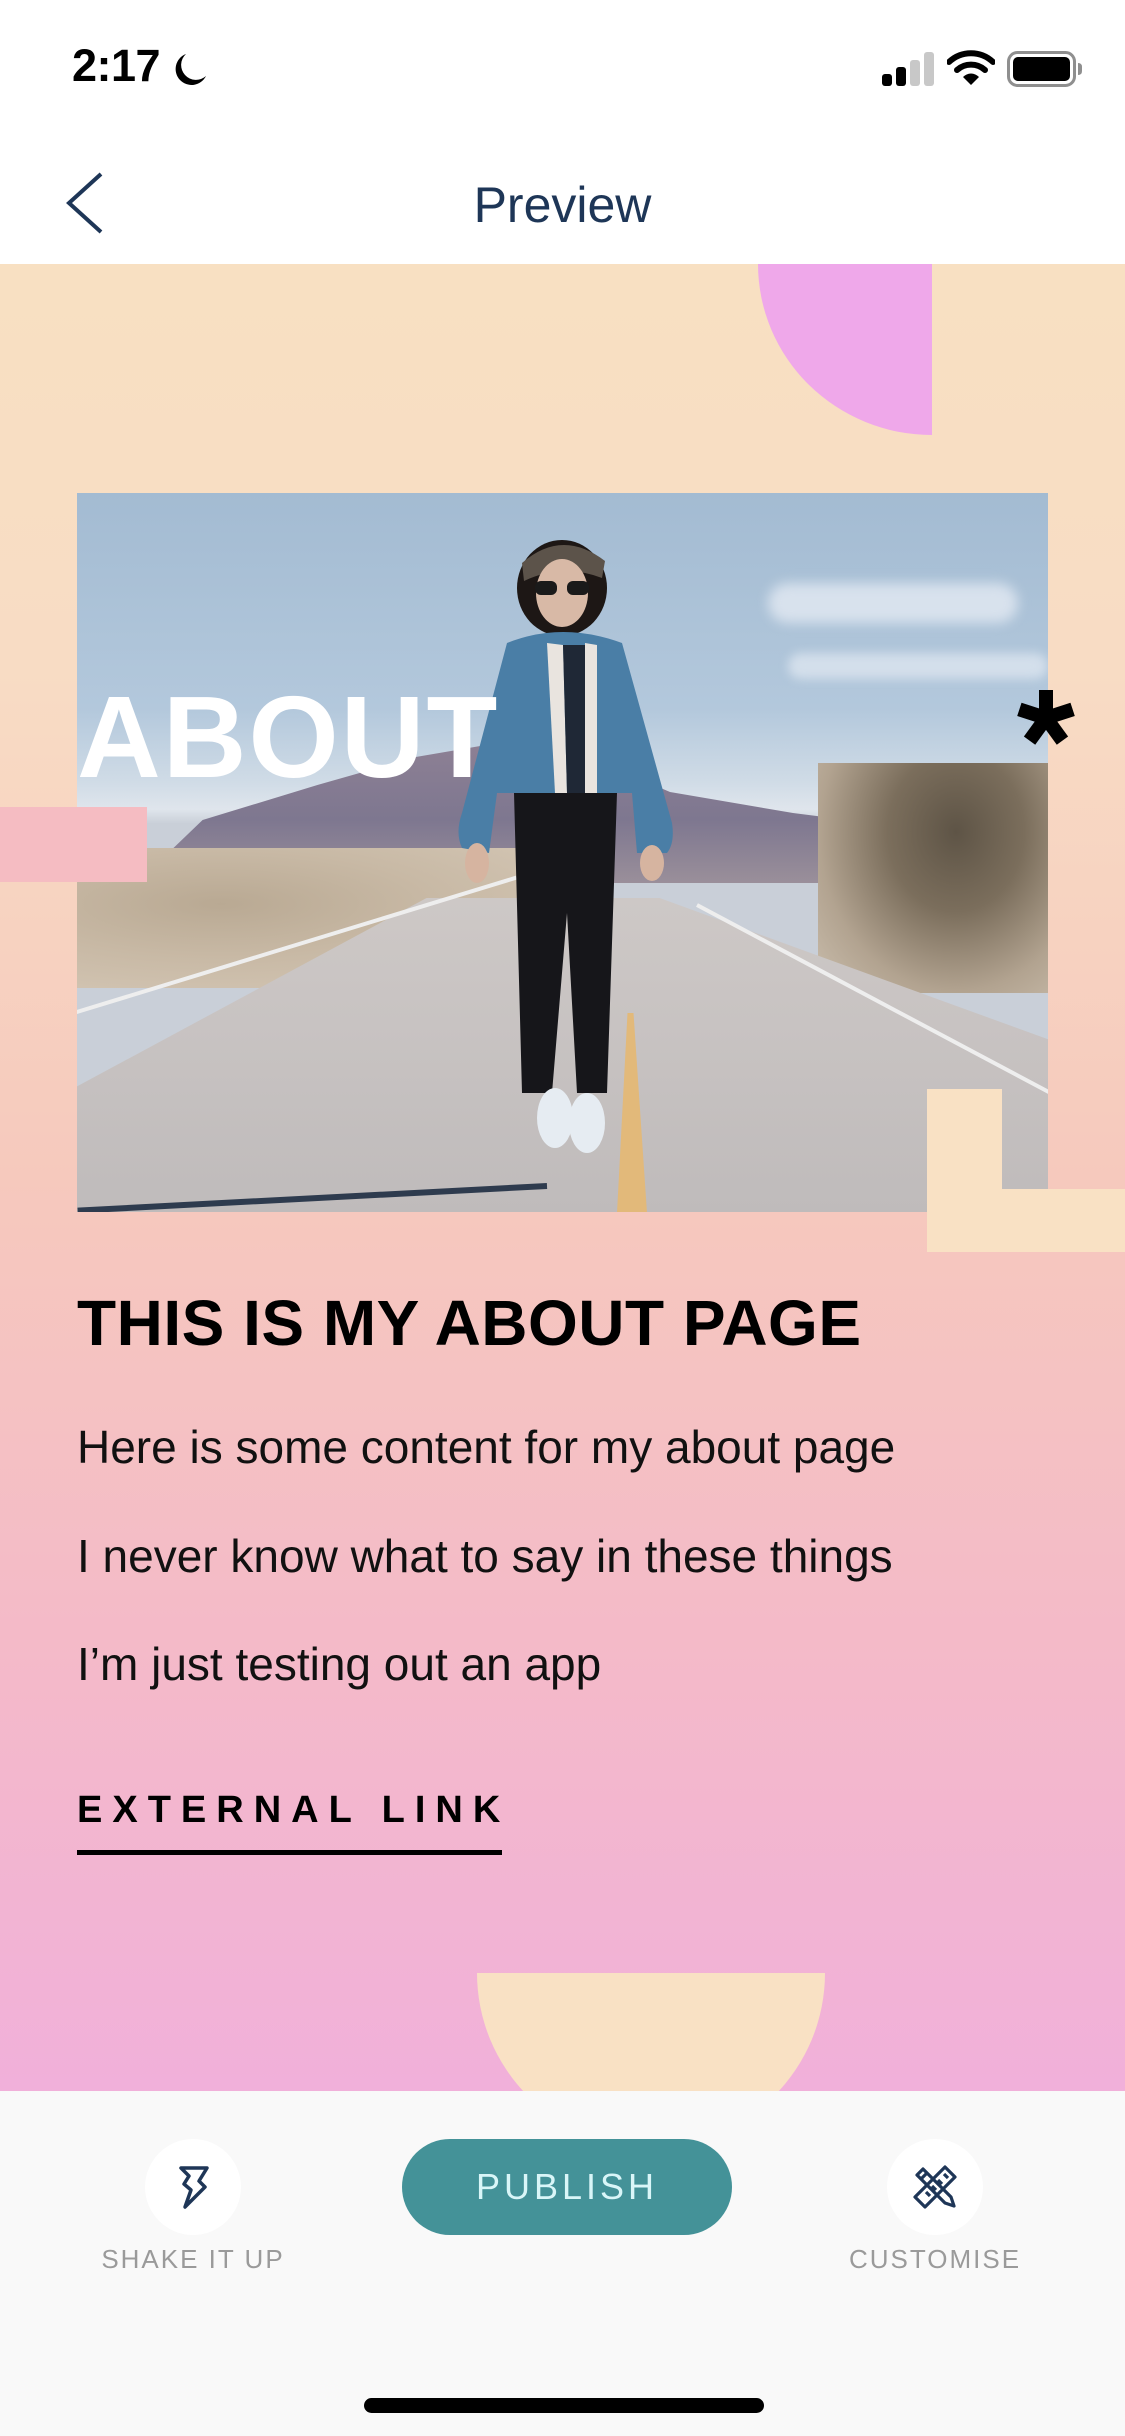  I want to click on content-paragraph: Here is some content for my about page, so click(486, 1447).